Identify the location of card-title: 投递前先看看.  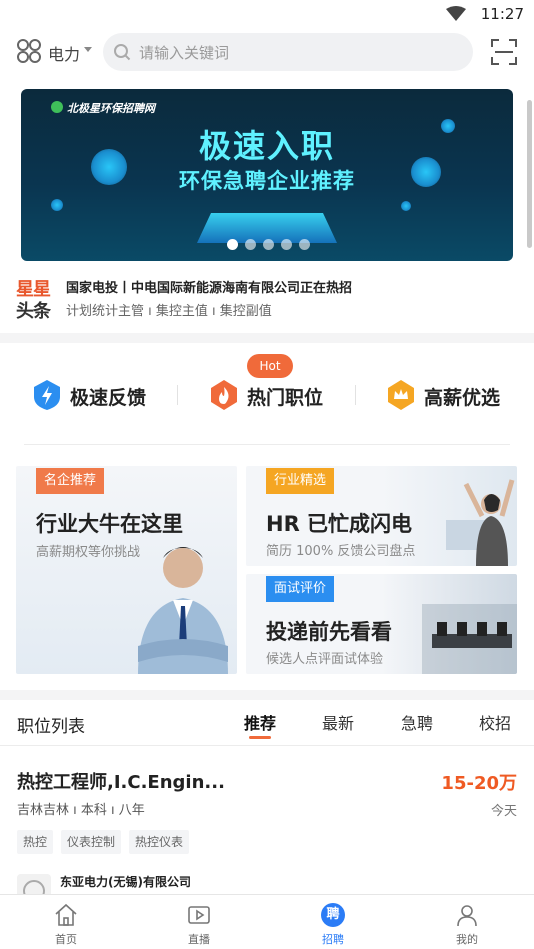
(329, 632).